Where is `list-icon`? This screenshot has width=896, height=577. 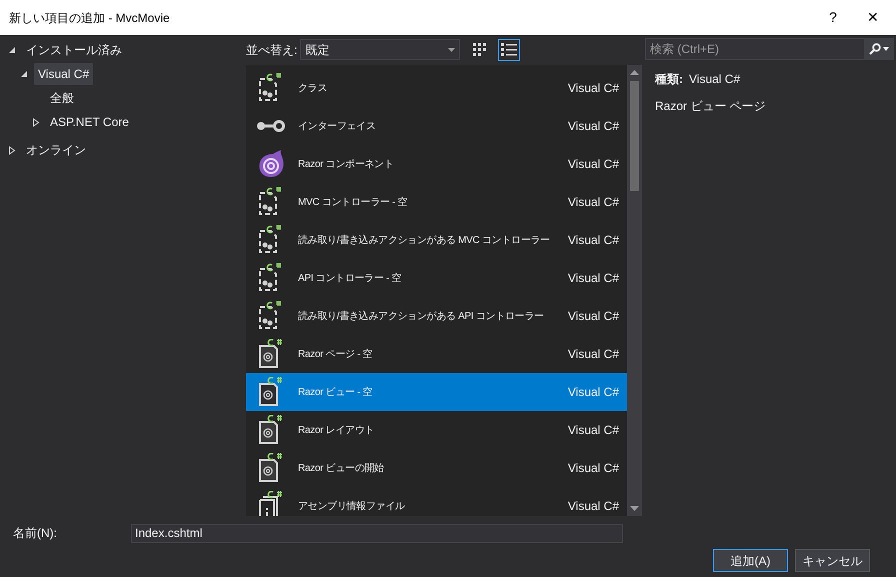 list-icon is located at coordinates (509, 49).